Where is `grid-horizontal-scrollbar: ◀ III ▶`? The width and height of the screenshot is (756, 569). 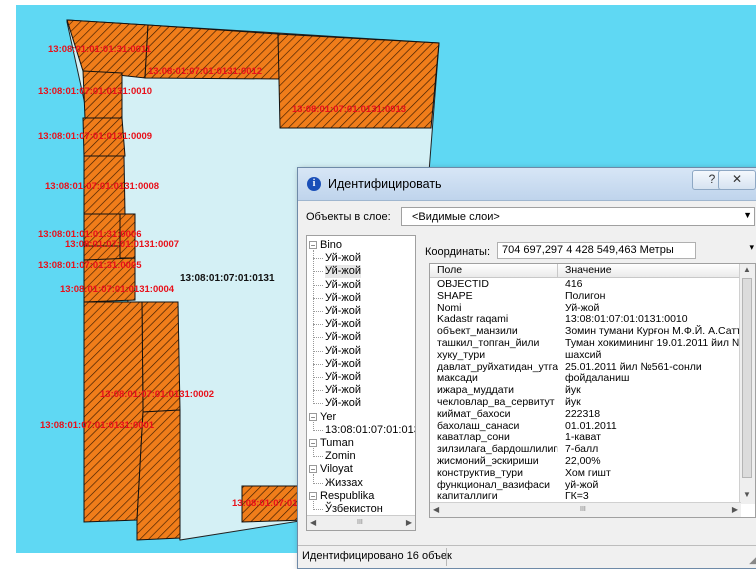
grid-horizontal-scrollbar: ◀ III ▶ is located at coordinates (585, 509).